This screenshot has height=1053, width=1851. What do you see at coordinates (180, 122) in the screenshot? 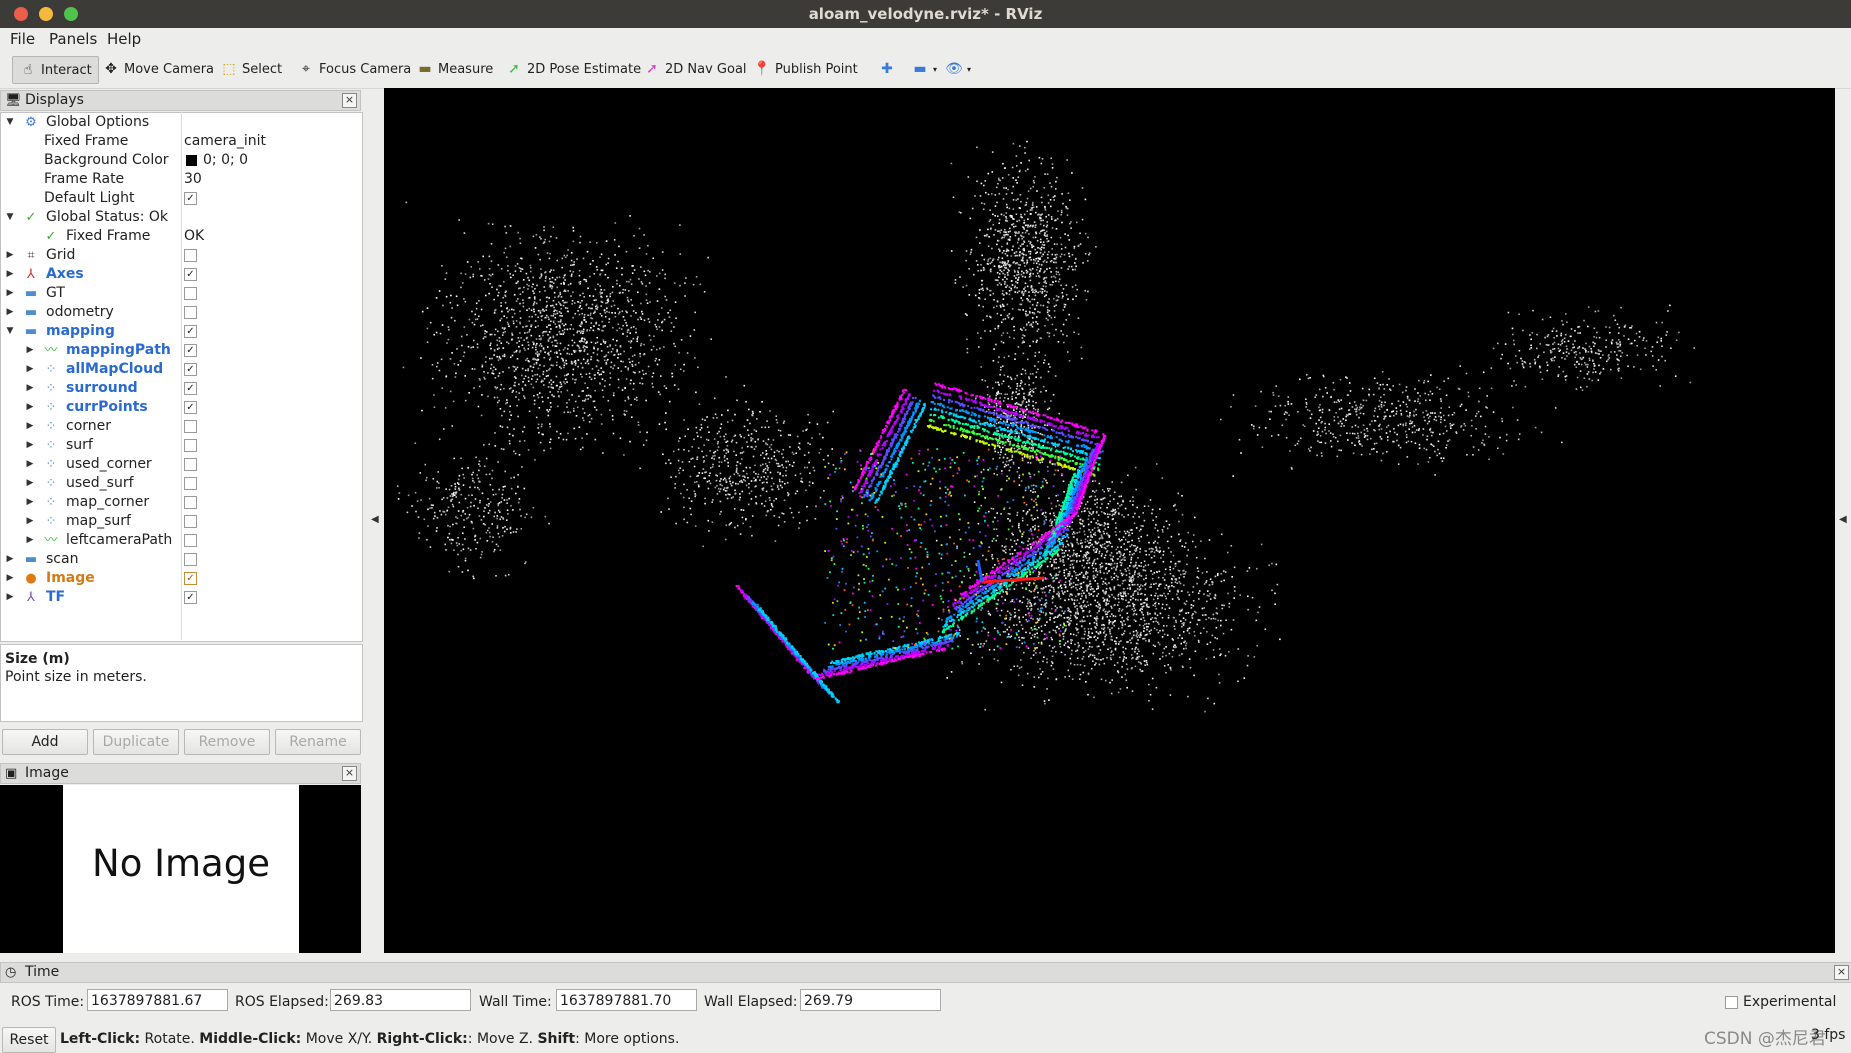
I see `tree-row-global-options: ▼ ⚙ Global Options` at bounding box center [180, 122].